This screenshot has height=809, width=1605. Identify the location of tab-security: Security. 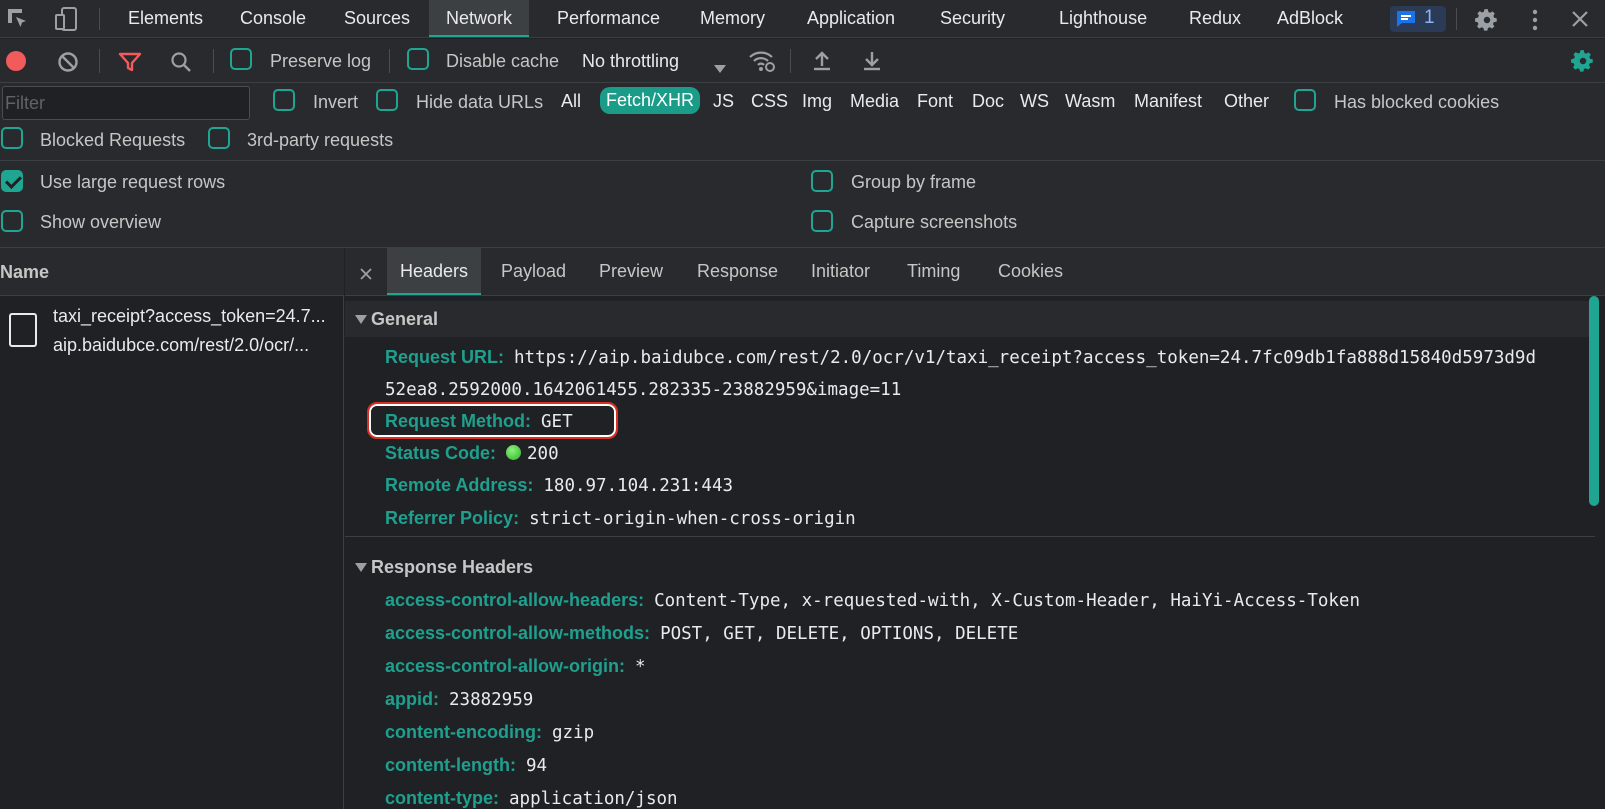
(972, 18).